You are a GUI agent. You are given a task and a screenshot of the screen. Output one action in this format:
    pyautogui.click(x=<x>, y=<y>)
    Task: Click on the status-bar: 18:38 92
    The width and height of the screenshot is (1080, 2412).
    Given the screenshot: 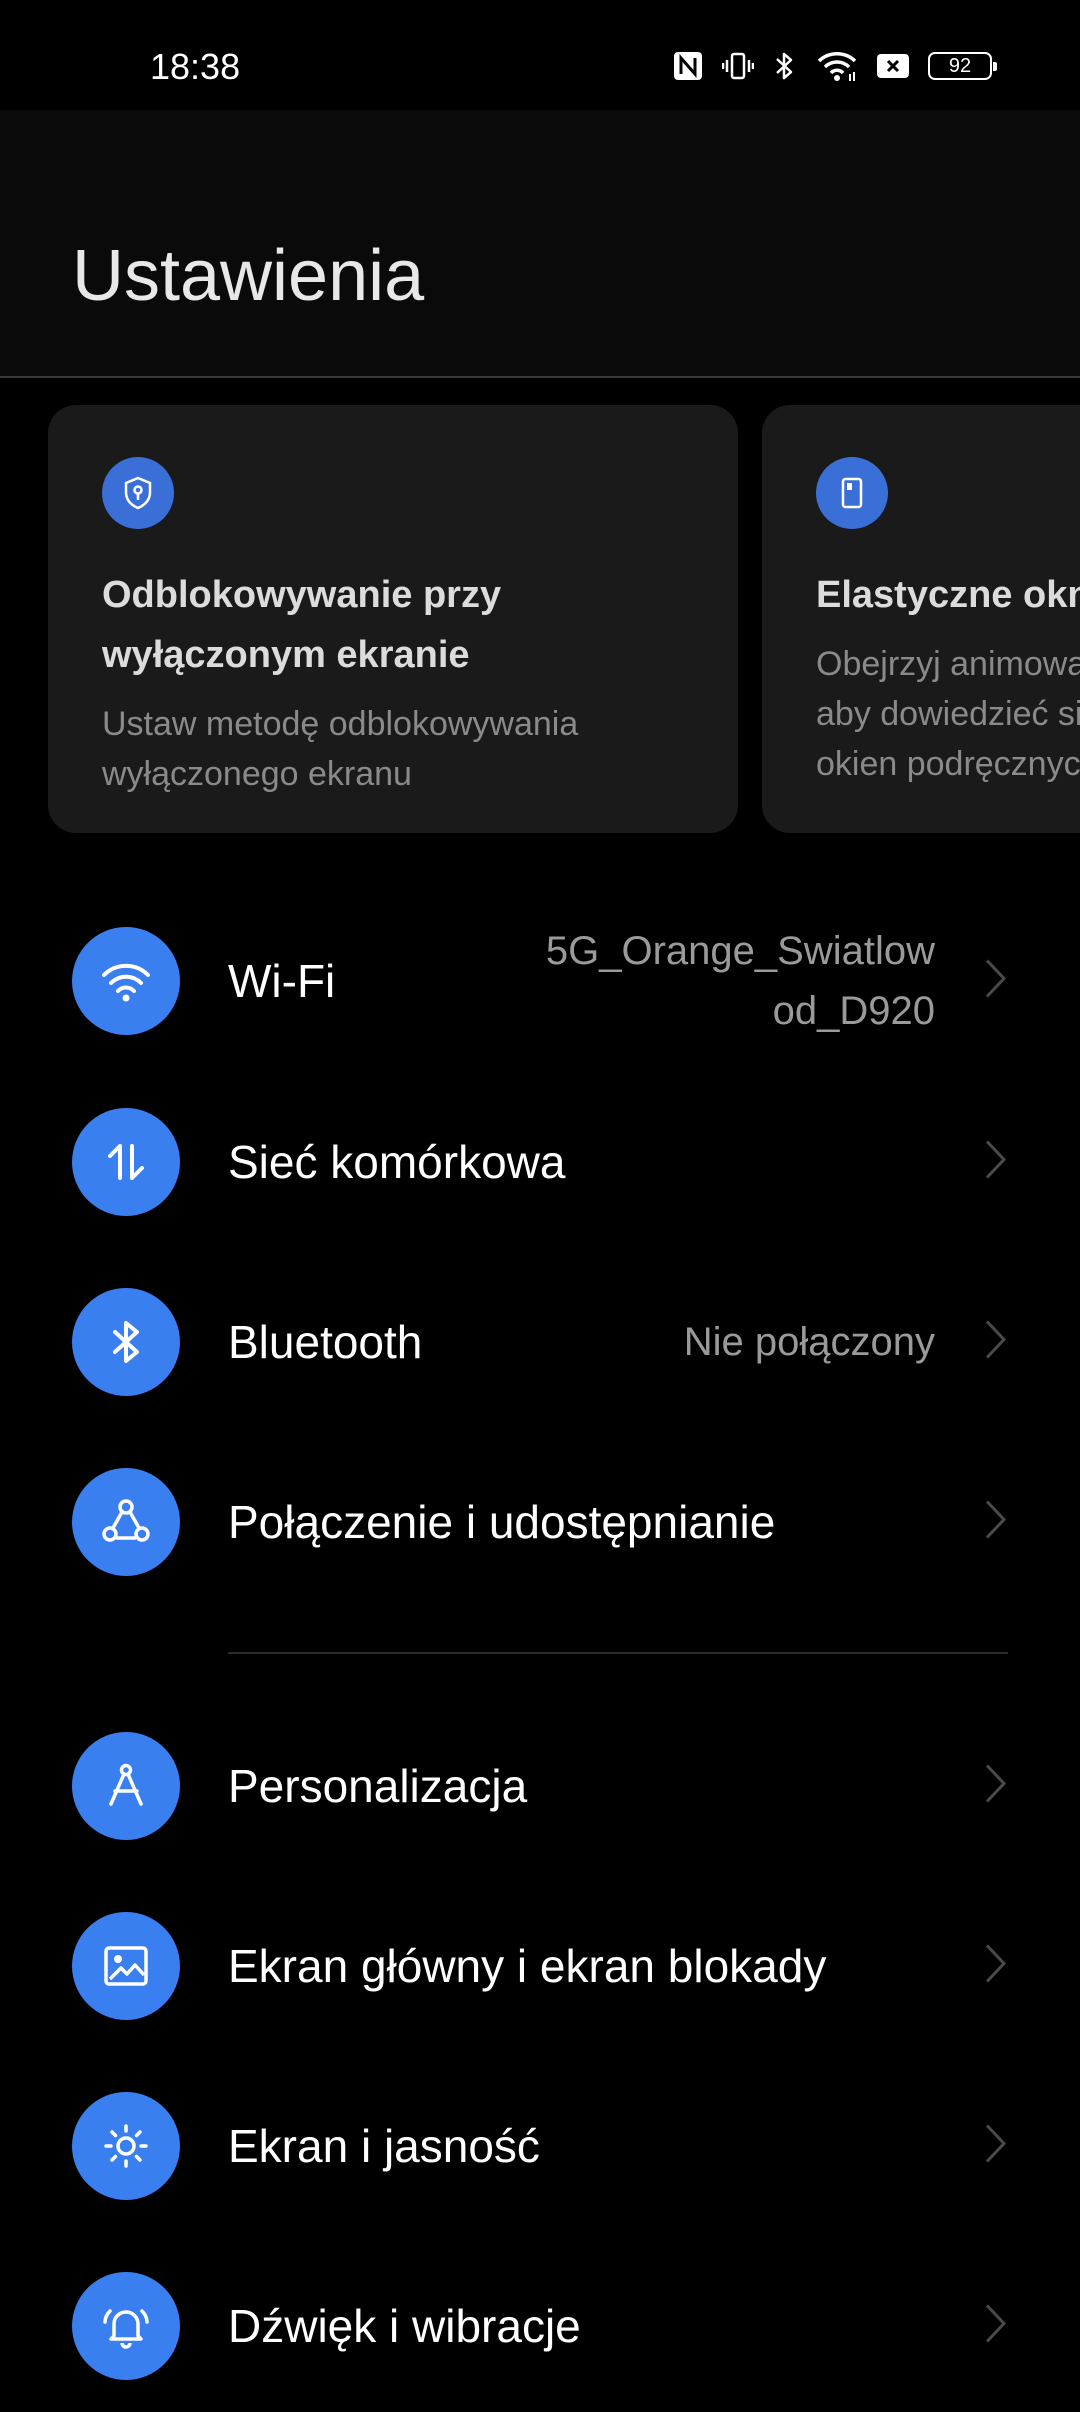 What is the action you would take?
    pyautogui.click(x=540, y=55)
    